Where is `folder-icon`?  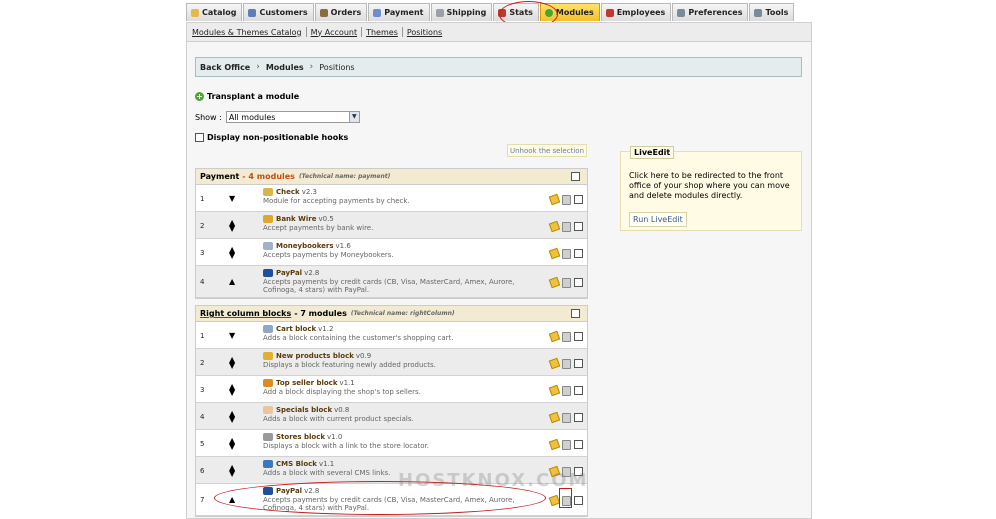
folder-icon is located at coordinates (195, 12).